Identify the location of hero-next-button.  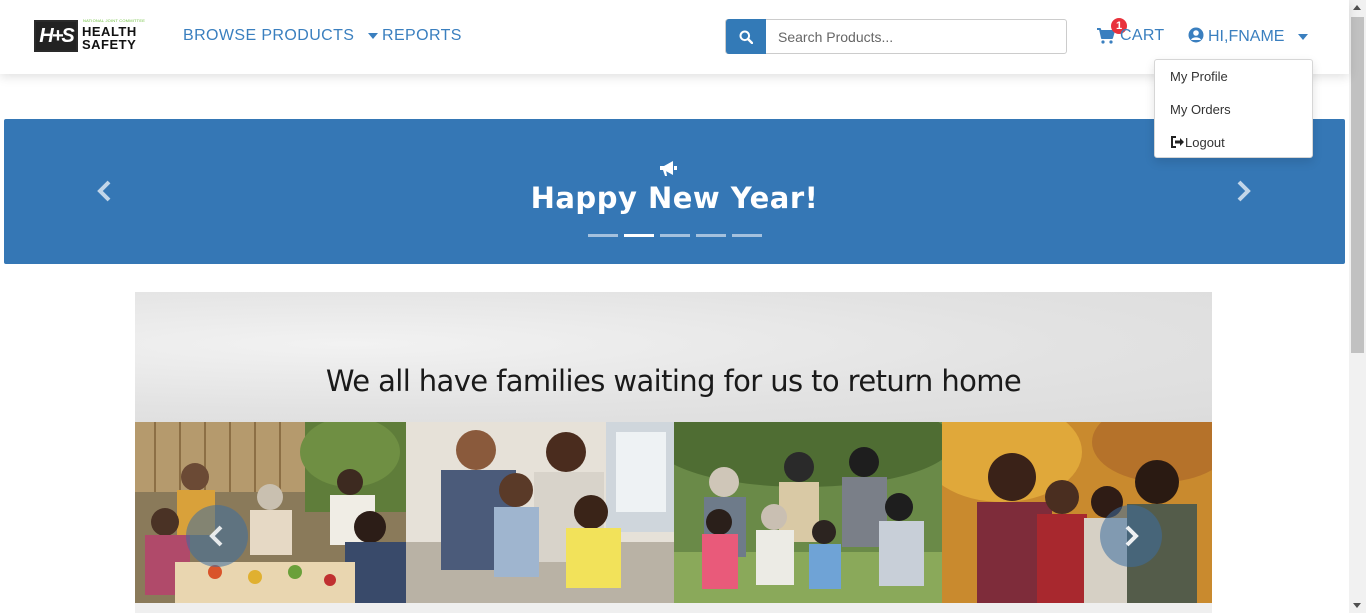
(1131, 536).